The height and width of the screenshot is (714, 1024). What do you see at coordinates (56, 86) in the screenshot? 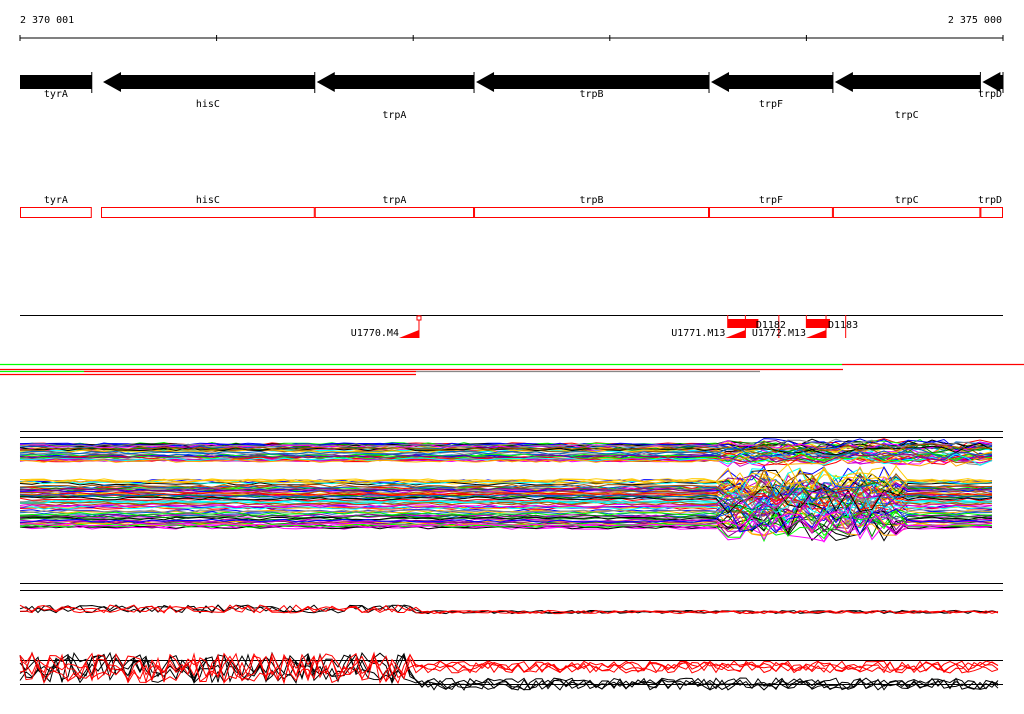
I see `gene-tyrA: tyrA` at bounding box center [56, 86].